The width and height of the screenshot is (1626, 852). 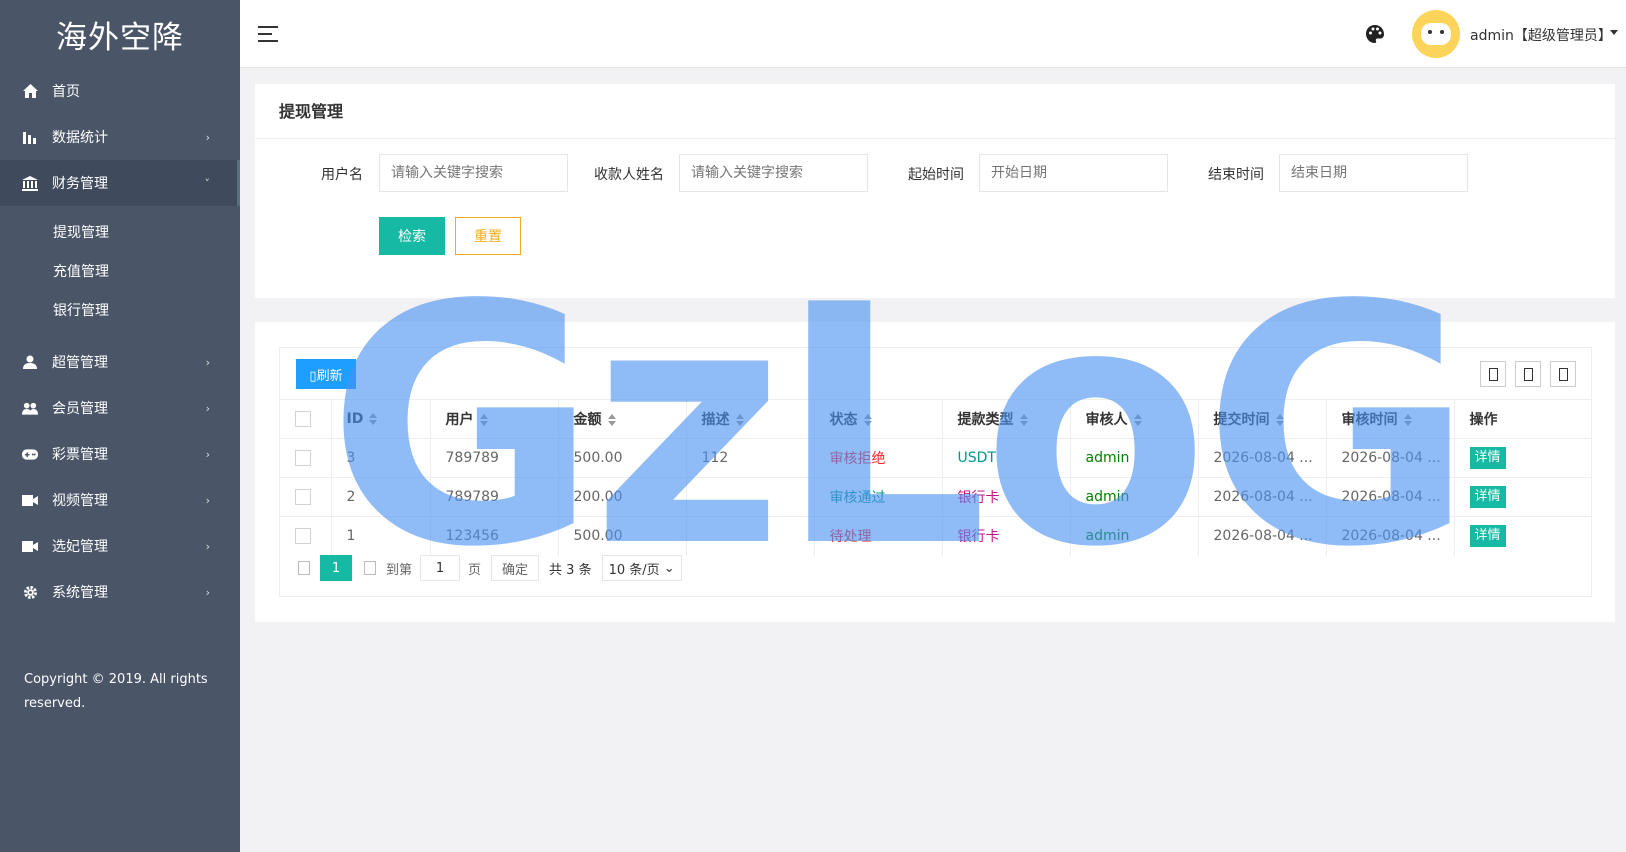 I want to click on username-input, so click(x=473, y=173).